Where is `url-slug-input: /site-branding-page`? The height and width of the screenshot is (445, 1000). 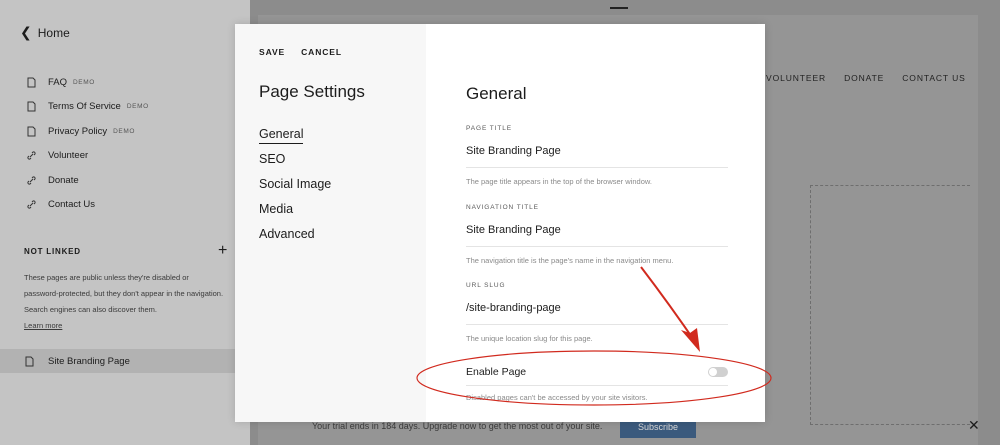 url-slug-input: /site-branding-page is located at coordinates (597, 313).